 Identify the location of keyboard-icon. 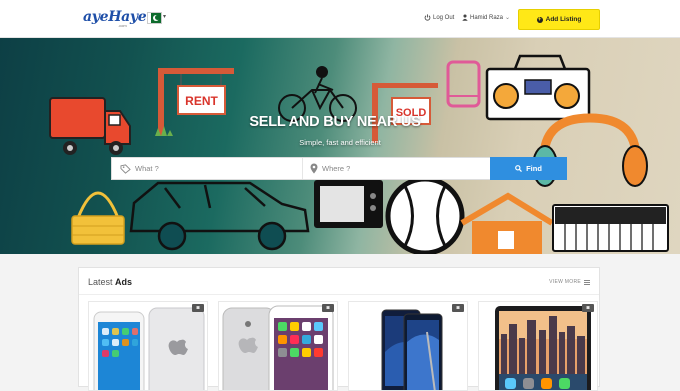
(610, 228).